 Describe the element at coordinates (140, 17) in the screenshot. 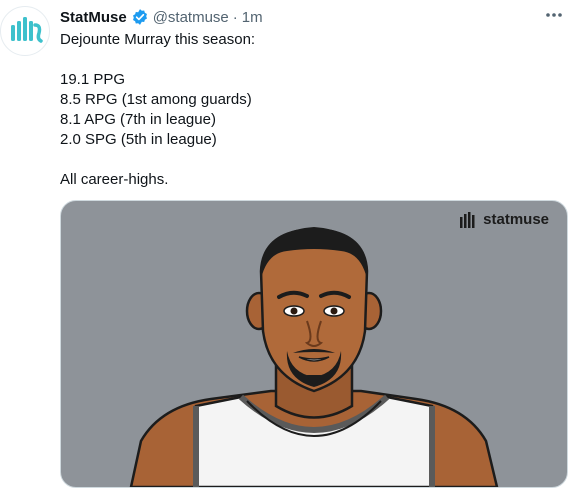

I see `verified-badge-icon` at that location.